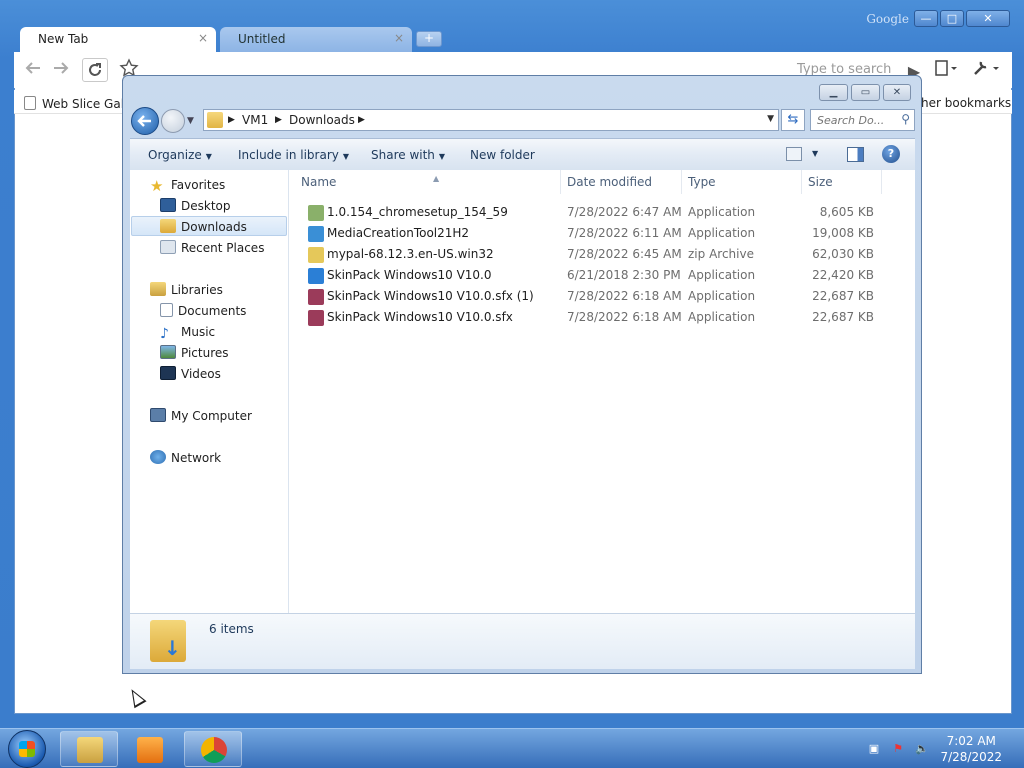 This screenshot has height=768, width=1024. What do you see at coordinates (203, 311) in the screenshot?
I see `nav-documents: Documents` at bounding box center [203, 311].